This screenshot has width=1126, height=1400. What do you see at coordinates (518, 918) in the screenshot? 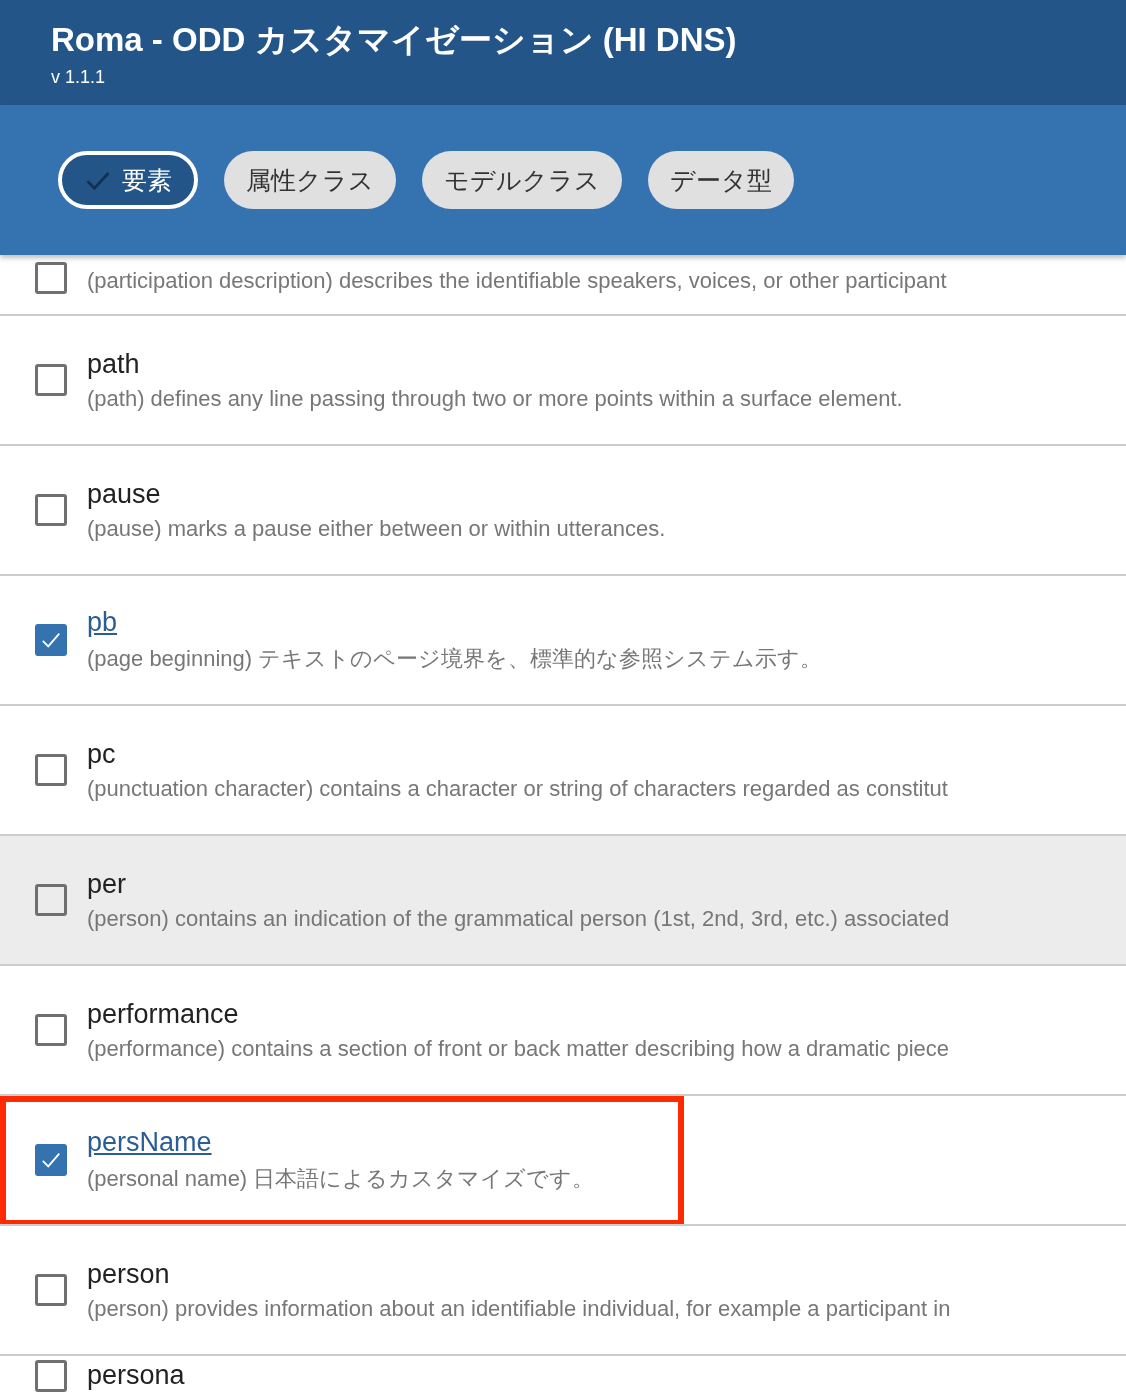
I see `element-description: (person) contains an indication of the grammatical person (1st, 2nd, 3rd, etc.) associated` at bounding box center [518, 918].